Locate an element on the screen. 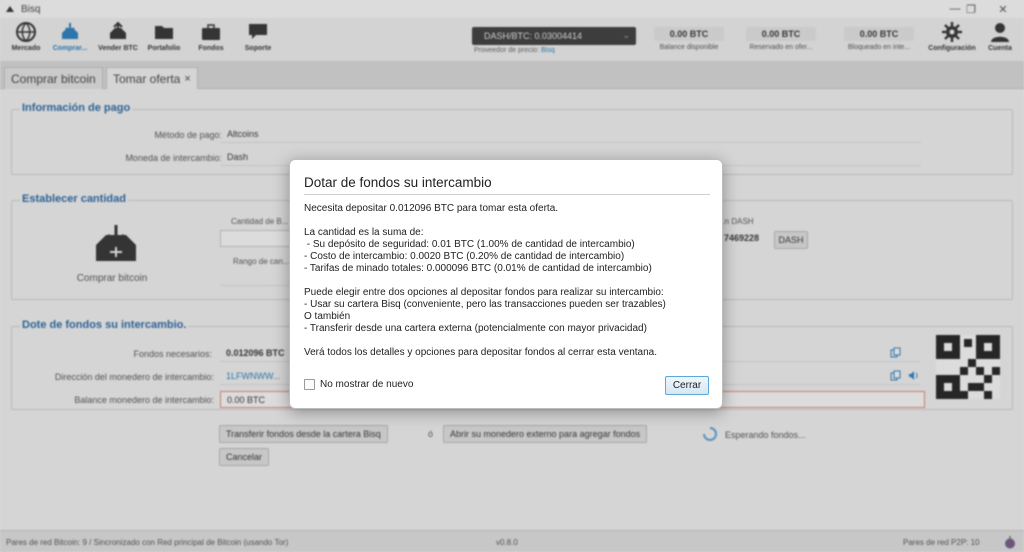  dont-show-again-label: No mostrar de nuevo is located at coordinates (367, 384).